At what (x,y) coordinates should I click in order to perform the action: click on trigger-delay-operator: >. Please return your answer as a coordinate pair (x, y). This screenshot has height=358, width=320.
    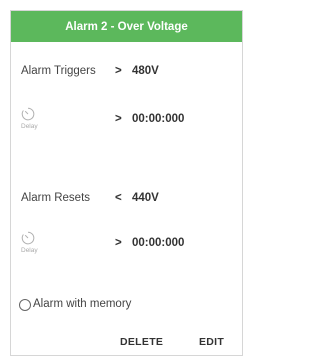
    Looking at the image, I should click on (118, 119).